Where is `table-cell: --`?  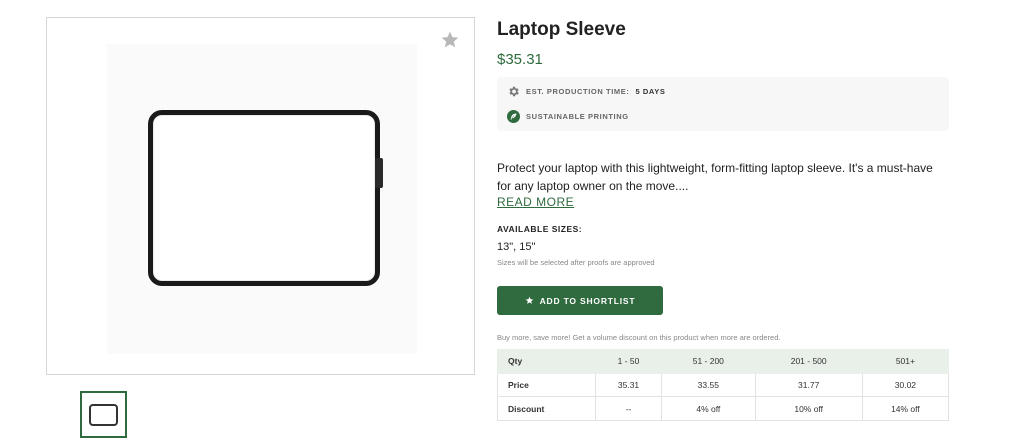
table-cell: -- is located at coordinates (628, 409).